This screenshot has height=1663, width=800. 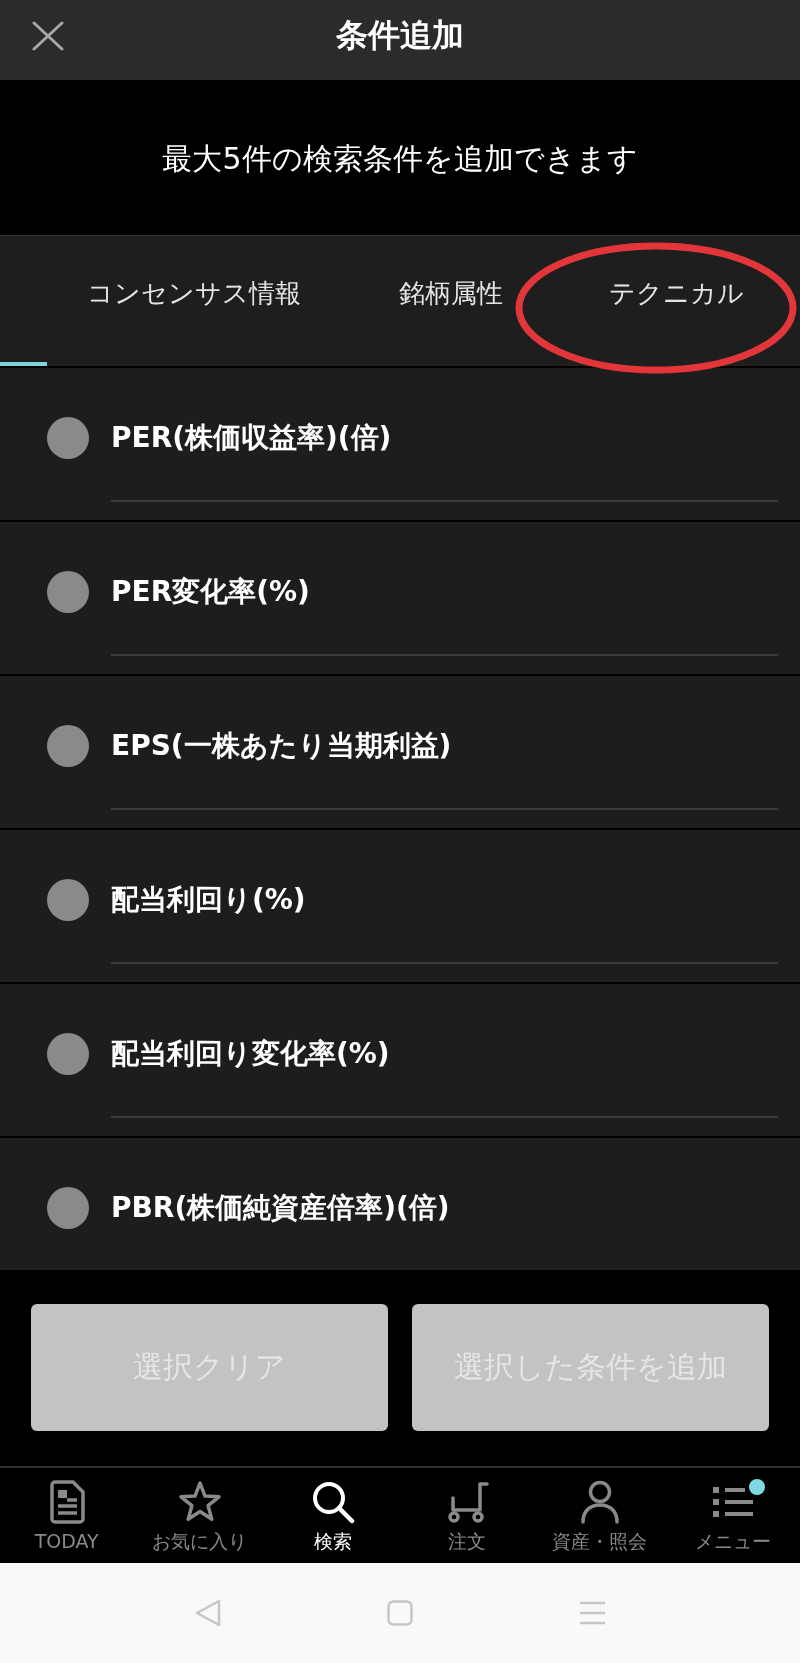 I want to click on nav-tab: 資産・照会, so click(x=600, y=1515).